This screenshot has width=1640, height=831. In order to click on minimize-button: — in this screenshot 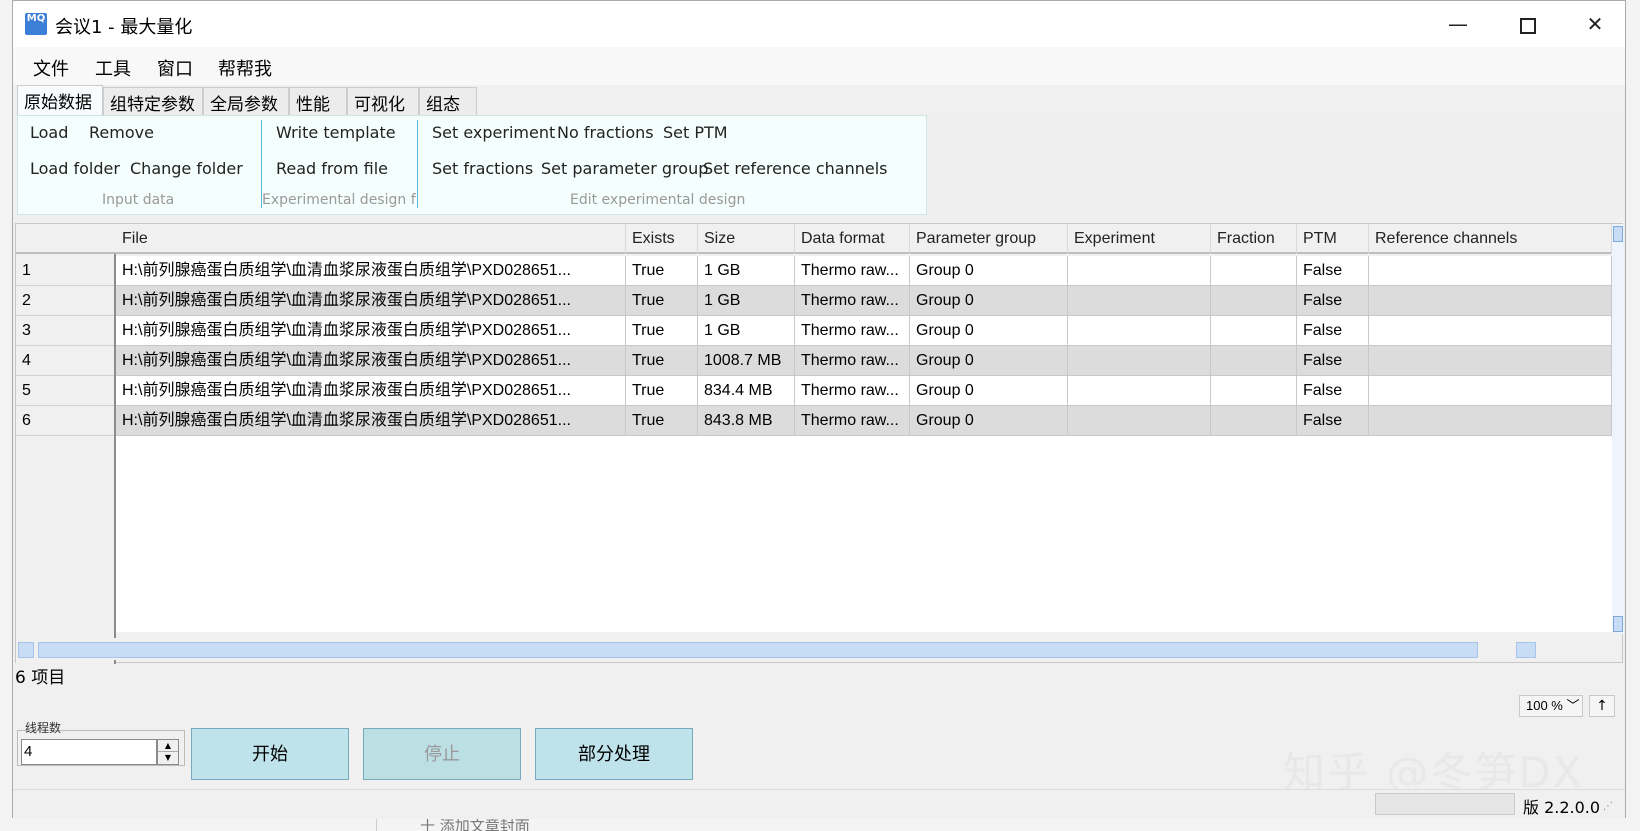, I will do `click(1458, 24)`.